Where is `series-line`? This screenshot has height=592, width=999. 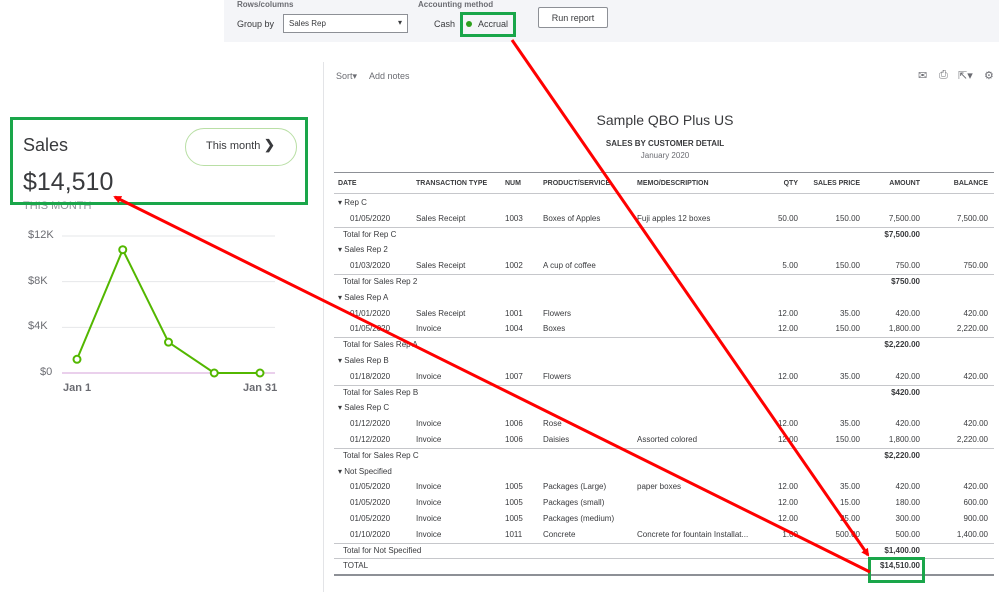
series-line is located at coordinates (168, 310).